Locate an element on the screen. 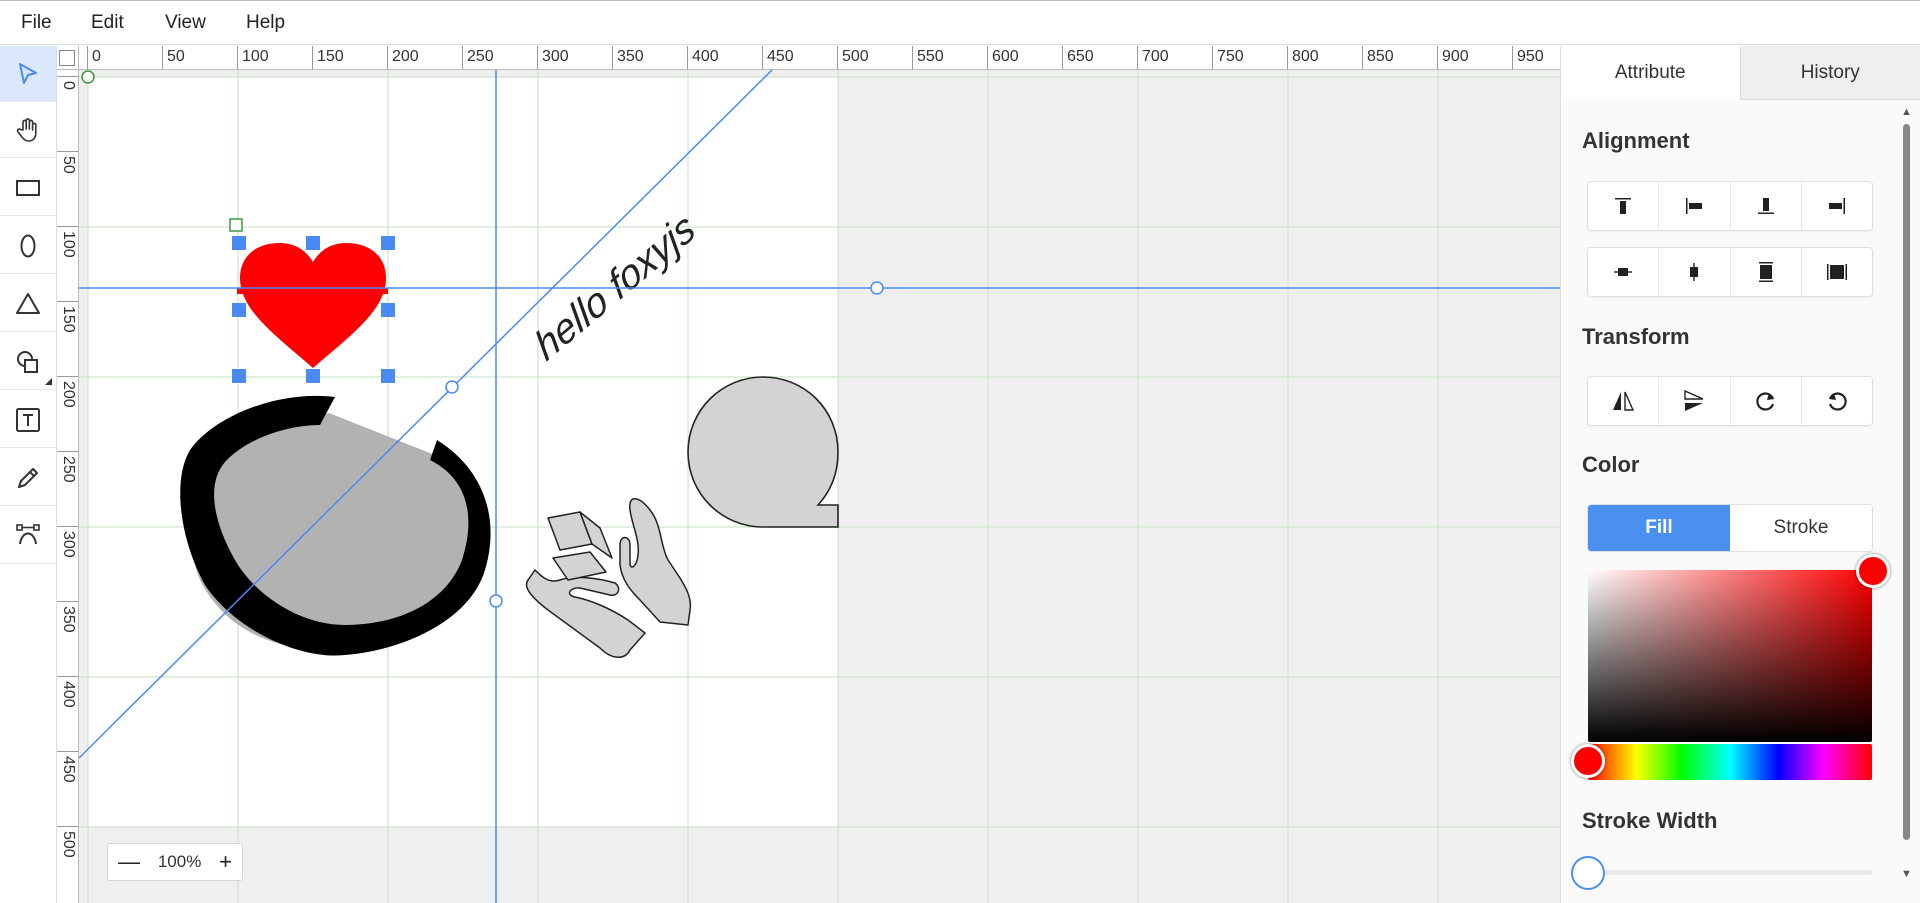 The width and height of the screenshot is (1920, 903). rotate-clockwise-icon is located at coordinates (1764, 401).